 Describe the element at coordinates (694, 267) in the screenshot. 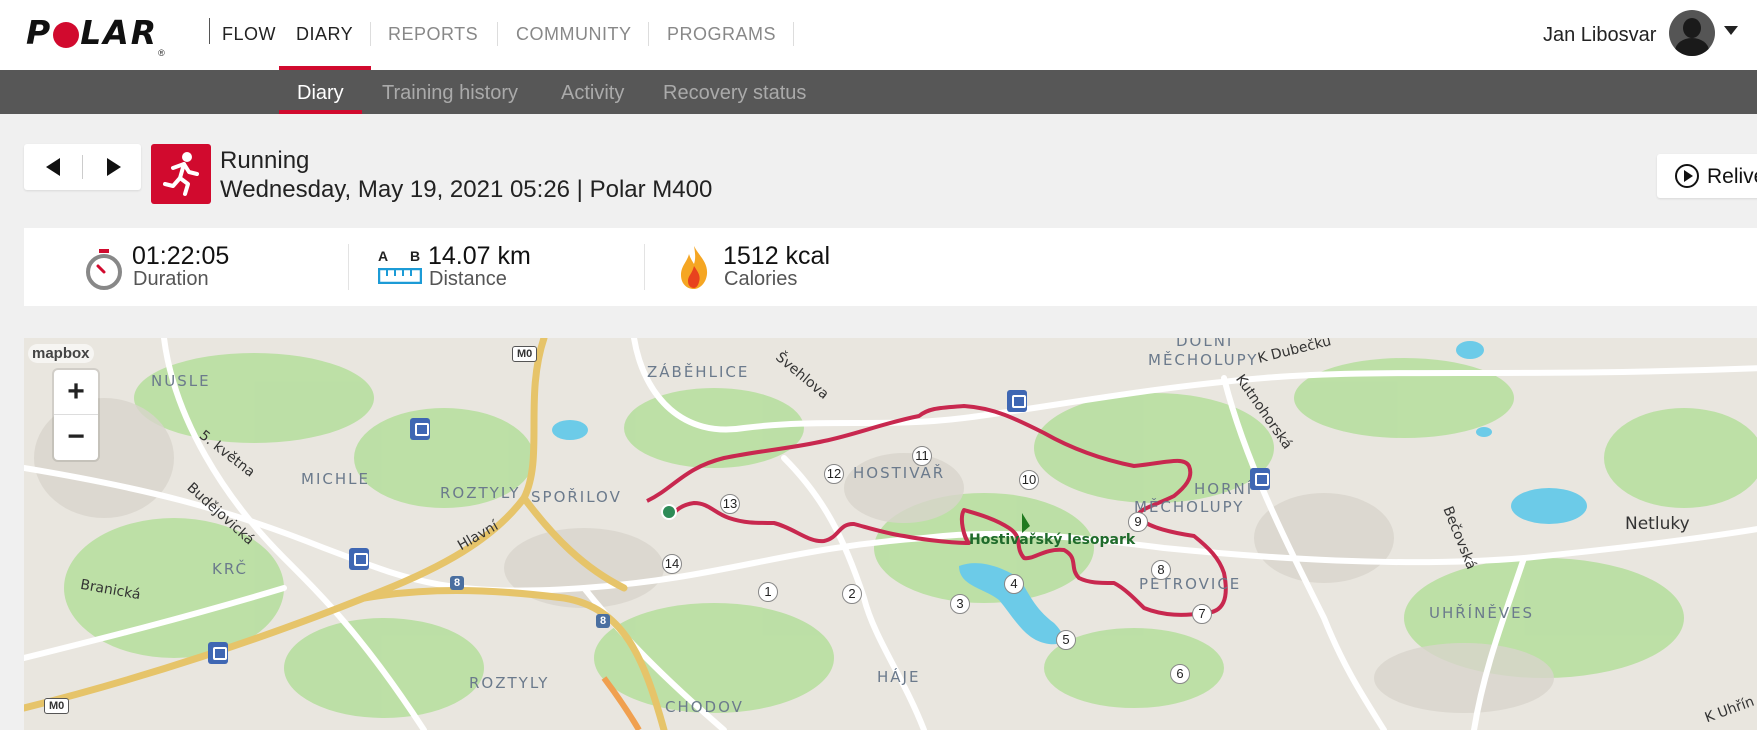

I see `flame-icon` at that location.